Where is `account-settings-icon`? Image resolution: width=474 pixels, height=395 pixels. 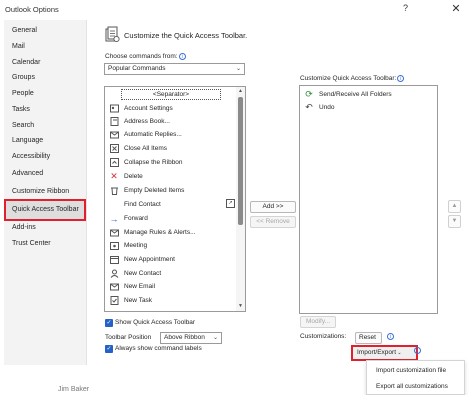
account-settings-icon is located at coordinates (114, 109).